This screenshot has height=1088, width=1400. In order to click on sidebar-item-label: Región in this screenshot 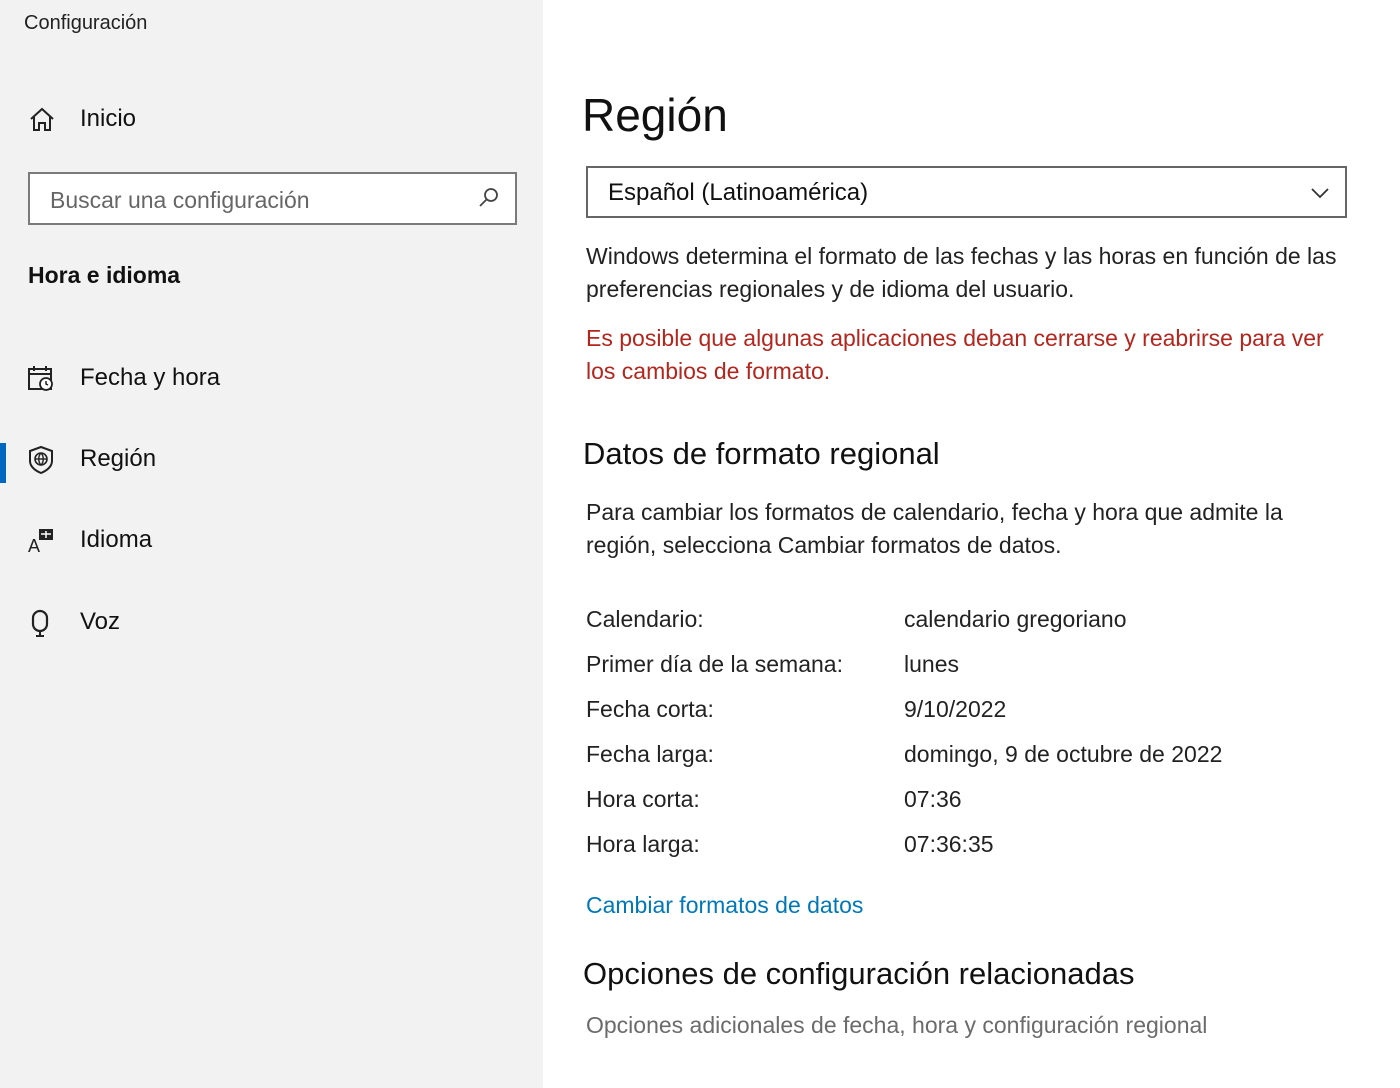, I will do `click(118, 458)`.